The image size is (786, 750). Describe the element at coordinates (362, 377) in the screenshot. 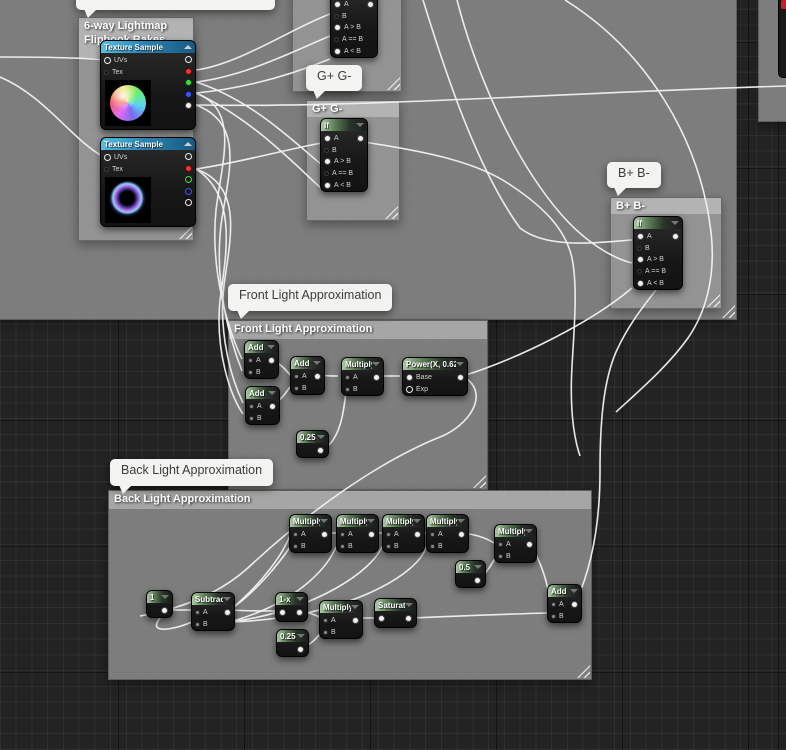

I see `node-multiply-front: Multiply AB` at that location.